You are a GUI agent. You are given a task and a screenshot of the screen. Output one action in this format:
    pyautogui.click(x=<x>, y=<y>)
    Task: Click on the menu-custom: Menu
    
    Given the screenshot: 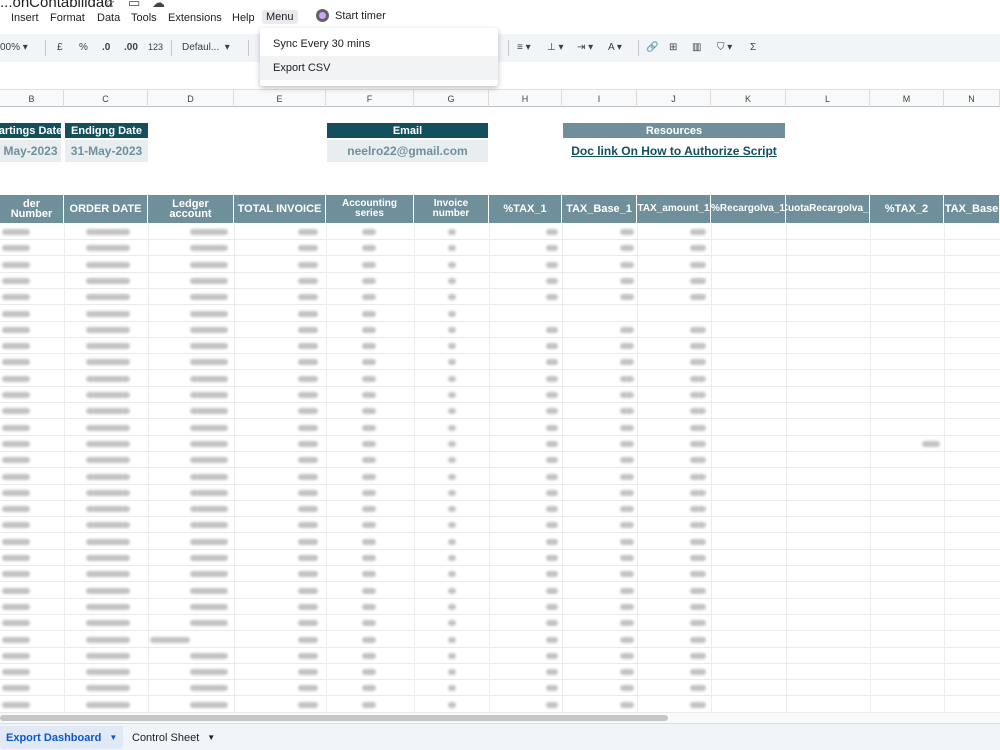 What is the action you would take?
    pyautogui.click(x=280, y=17)
    